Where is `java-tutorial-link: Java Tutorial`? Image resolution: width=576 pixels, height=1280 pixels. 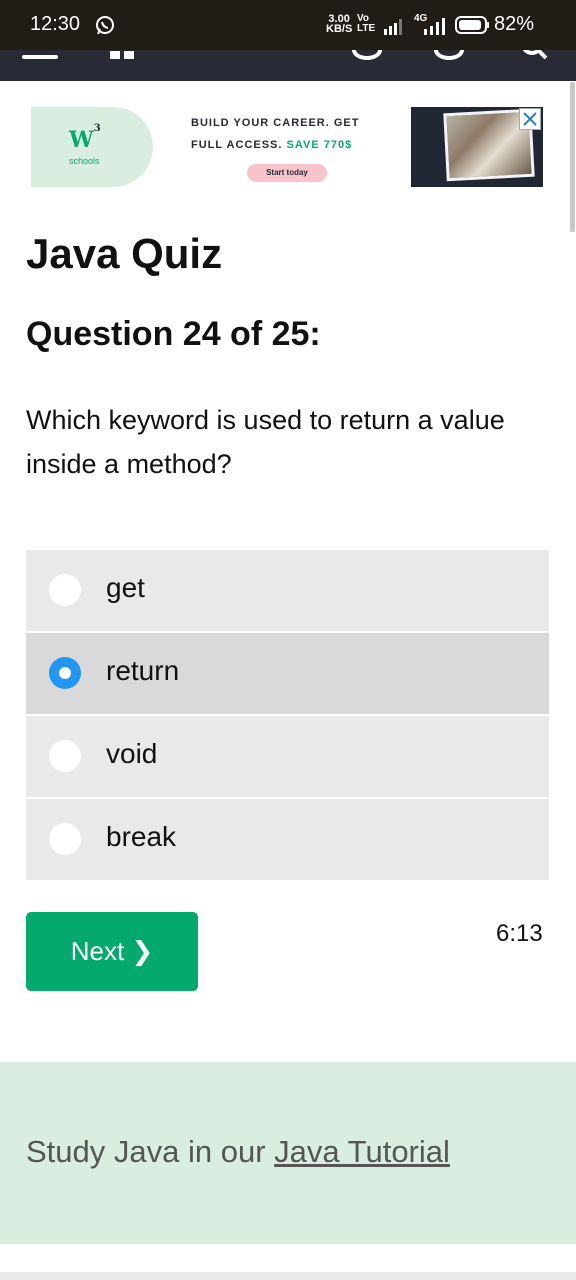 java-tutorial-link: Java Tutorial is located at coordinates (362, 1151).